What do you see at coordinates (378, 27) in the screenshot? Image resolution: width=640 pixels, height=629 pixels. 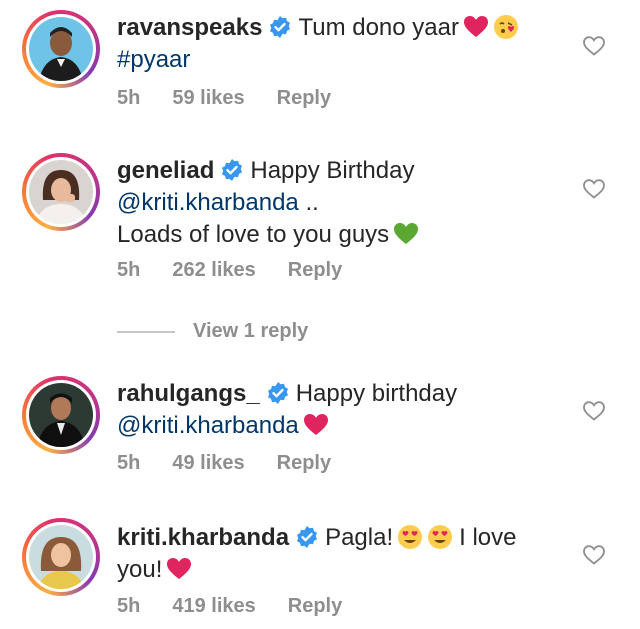 I see `comment-text: Tum dono yaar` at bounding box center [378, 27].